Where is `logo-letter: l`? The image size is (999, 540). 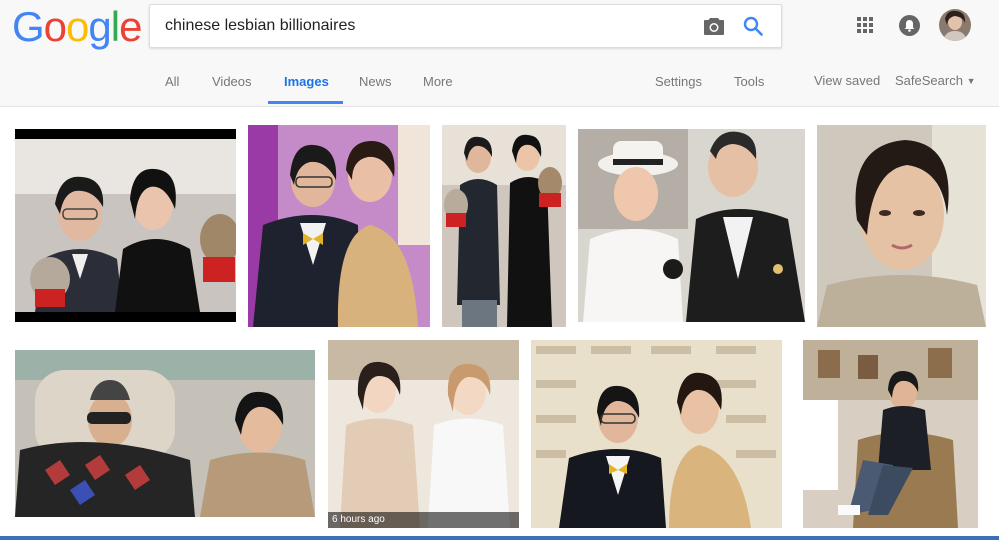 logo-letter: l is located at coordinates (115, 26).